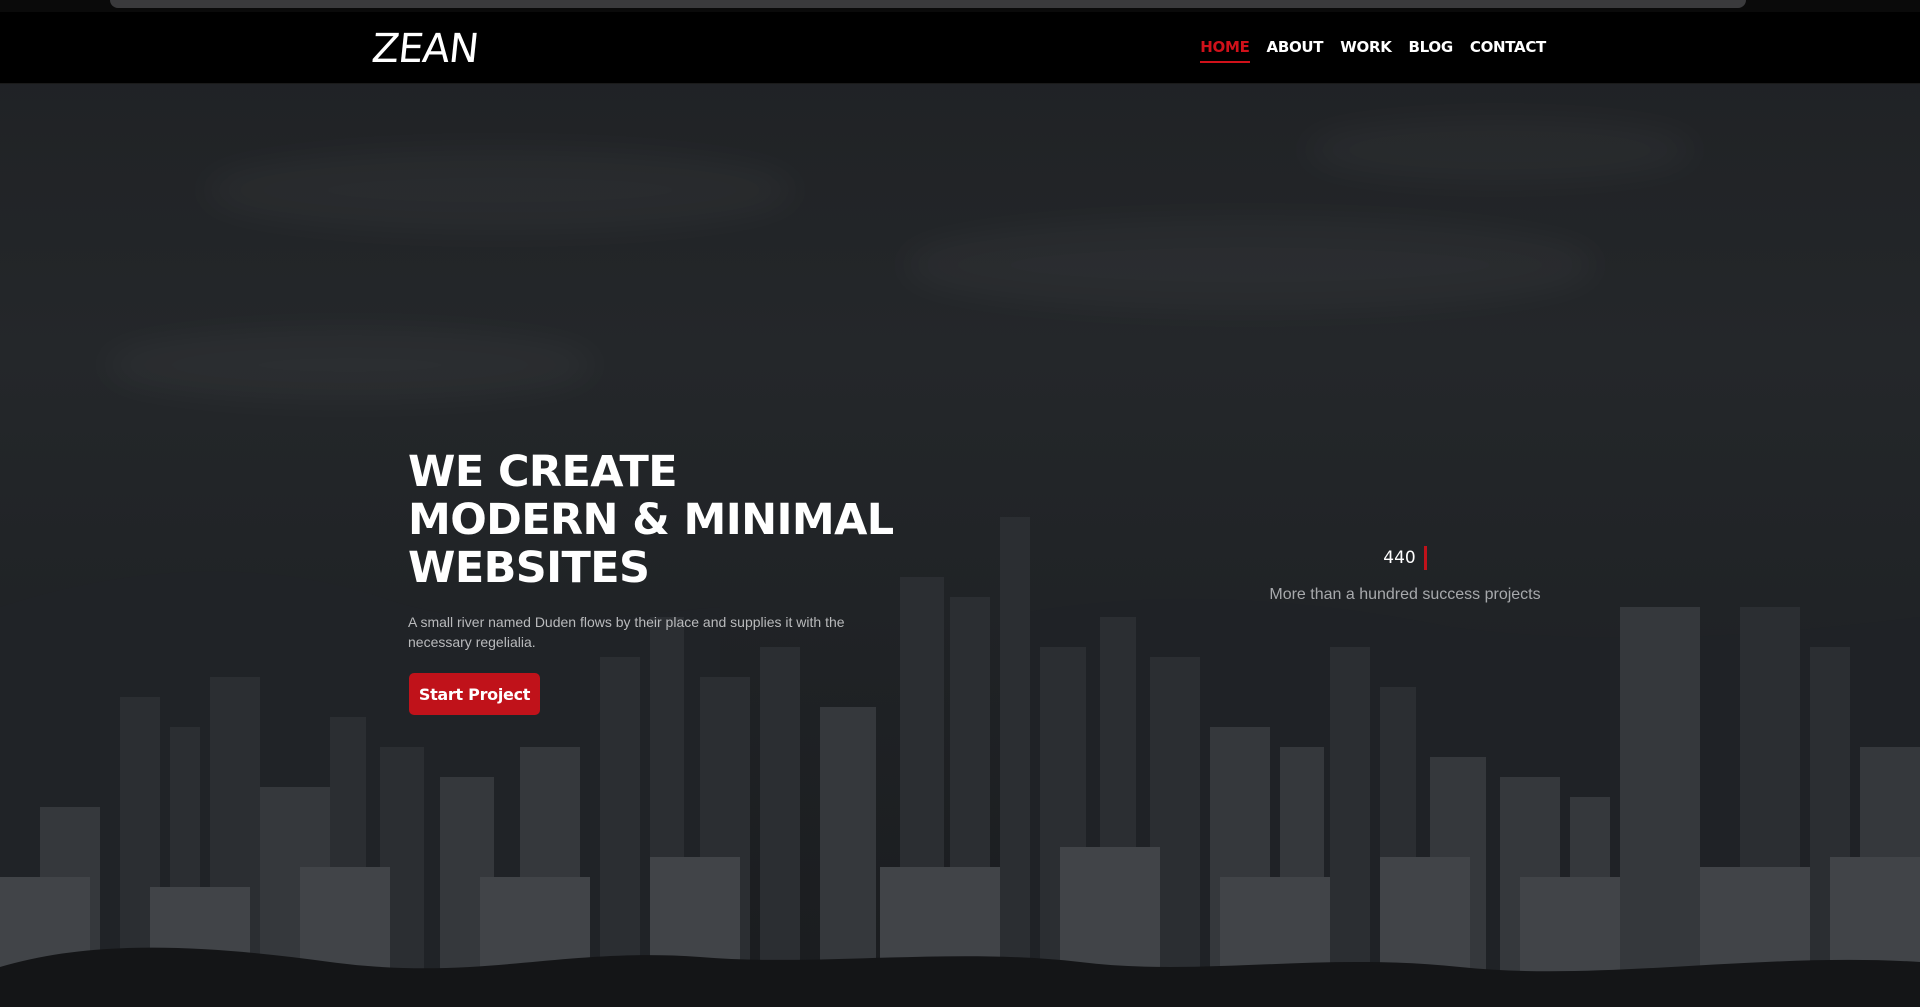  I want to click on stat-accent-bar, so click(1425, 558).